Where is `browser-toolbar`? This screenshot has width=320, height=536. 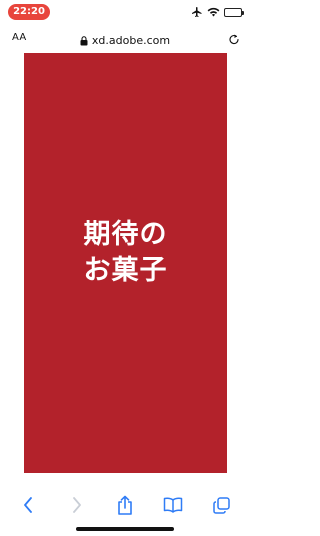 browser-toolbar is located at coordinates (125, 505).